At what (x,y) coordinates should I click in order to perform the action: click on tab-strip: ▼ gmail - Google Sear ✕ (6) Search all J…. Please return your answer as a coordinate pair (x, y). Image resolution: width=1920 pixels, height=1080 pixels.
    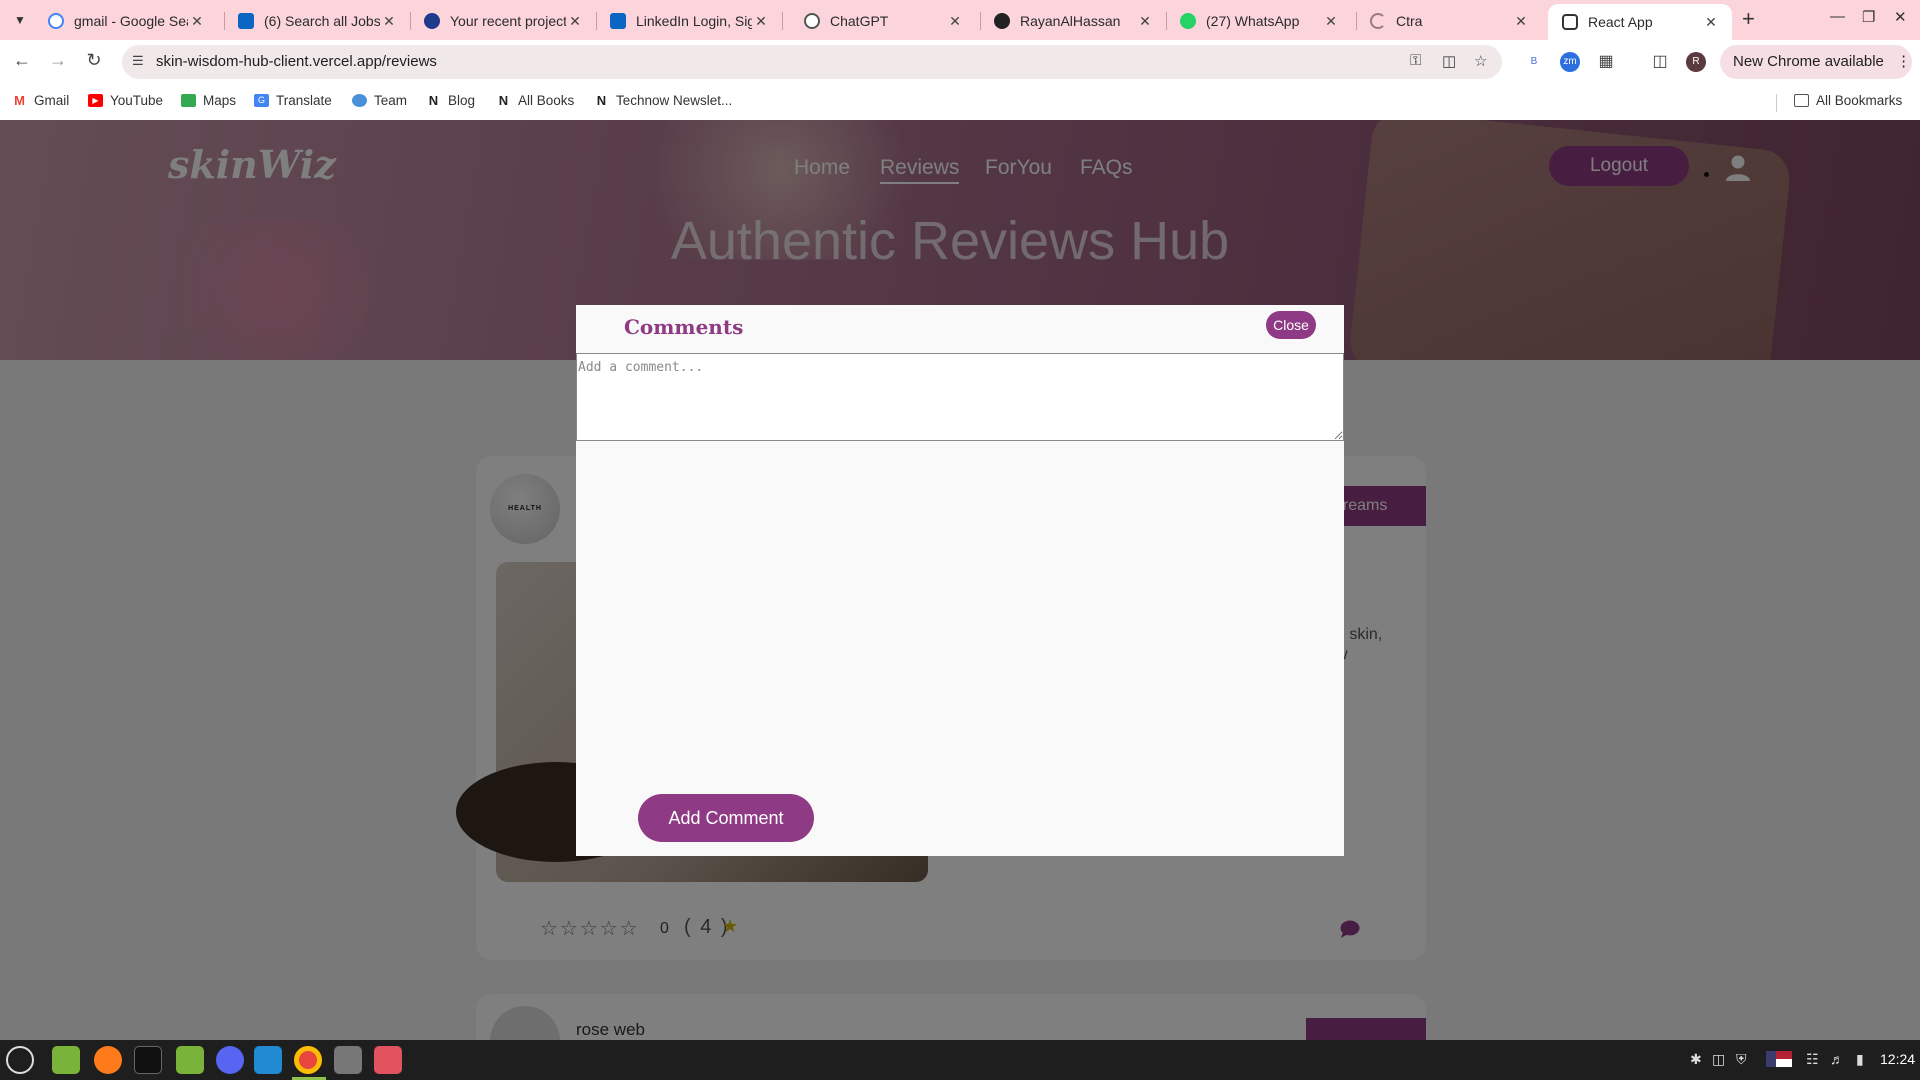
    Looking at the image, I should click on (960, 20).